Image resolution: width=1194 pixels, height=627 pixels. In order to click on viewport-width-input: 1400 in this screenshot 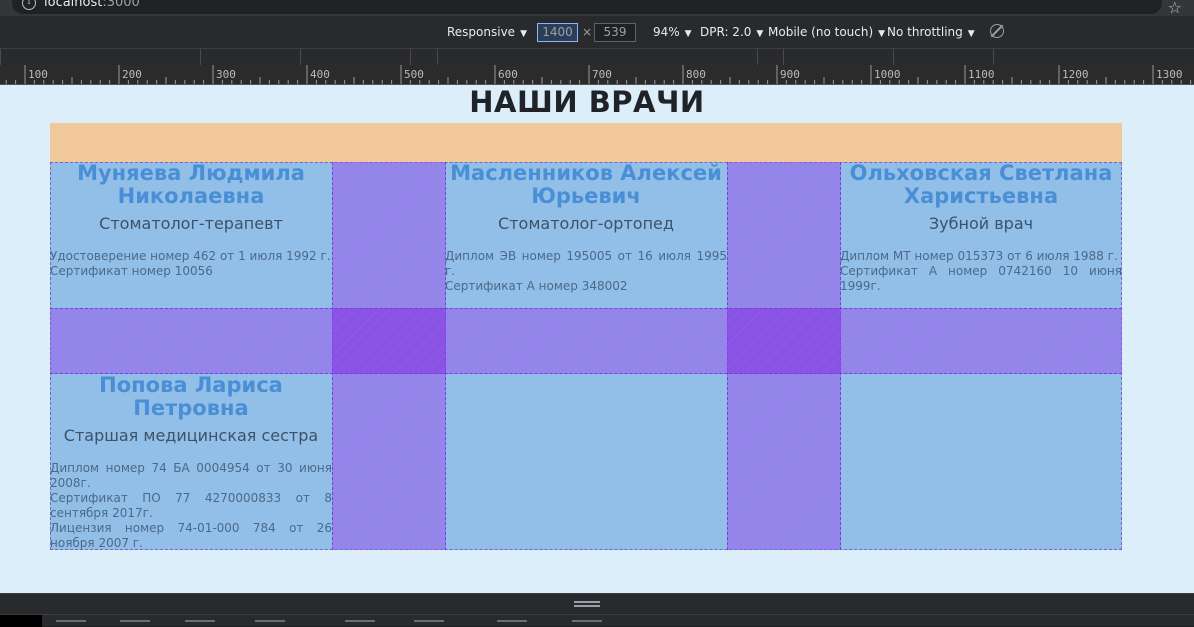, I will do `click(557, 32)`.